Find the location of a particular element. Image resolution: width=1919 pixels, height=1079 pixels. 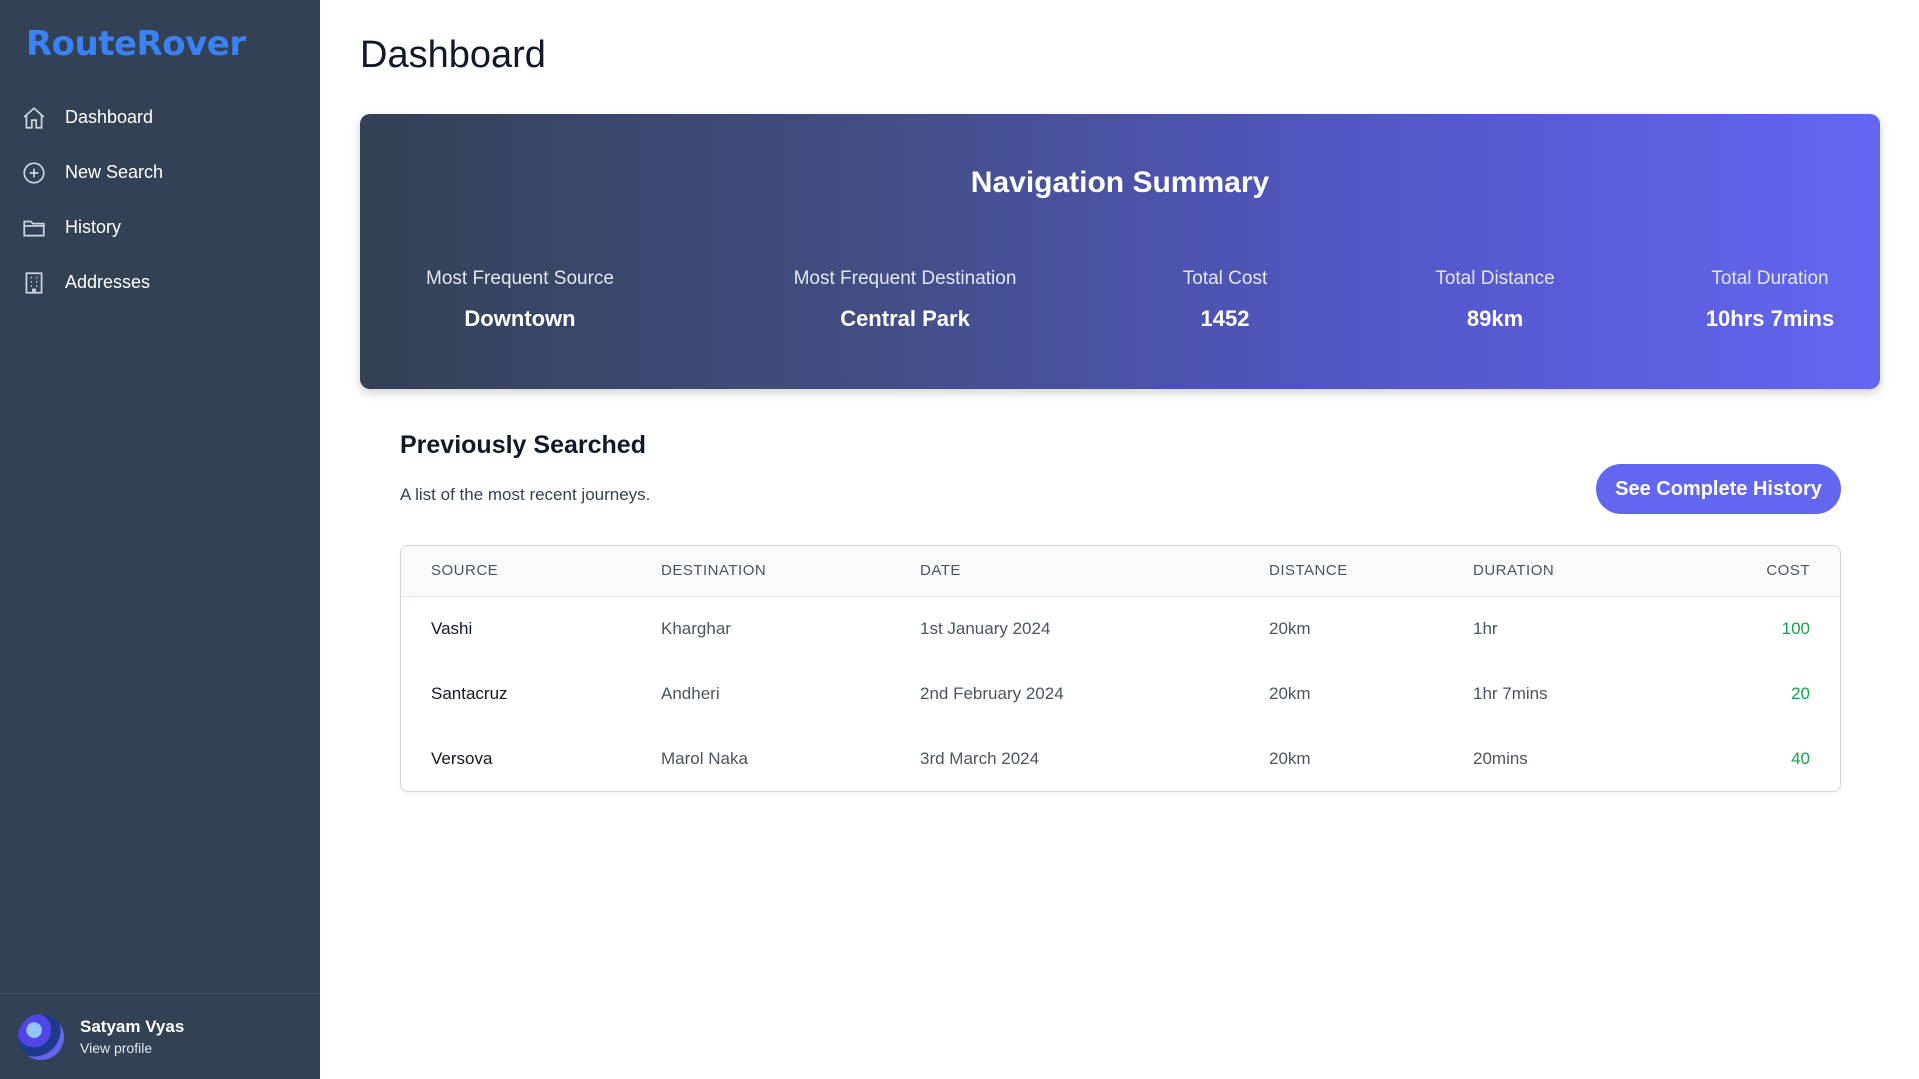

cell-source: Versova is located at coordinates (462, 758).